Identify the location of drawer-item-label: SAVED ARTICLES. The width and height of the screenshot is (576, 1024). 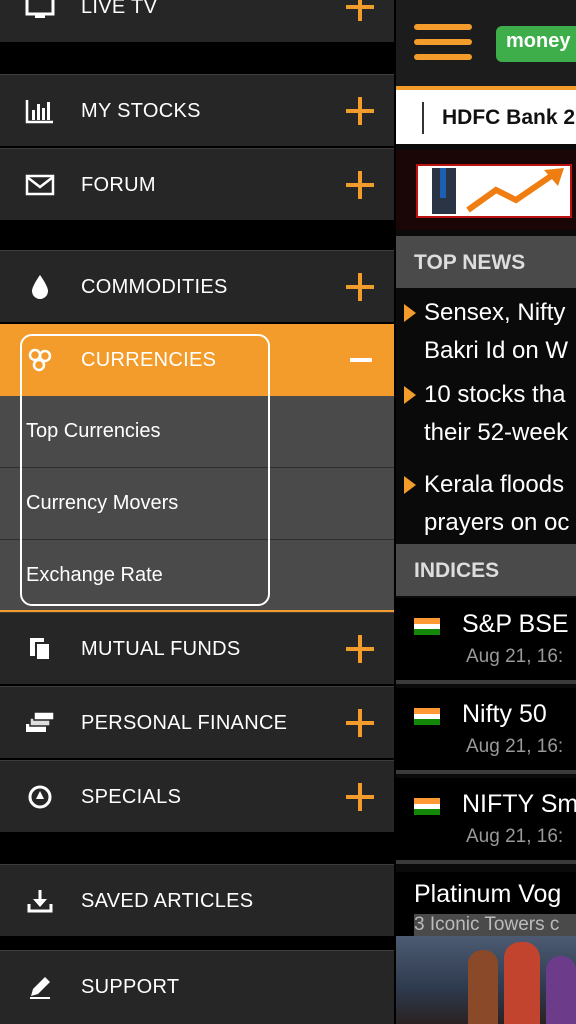
(167, 901).